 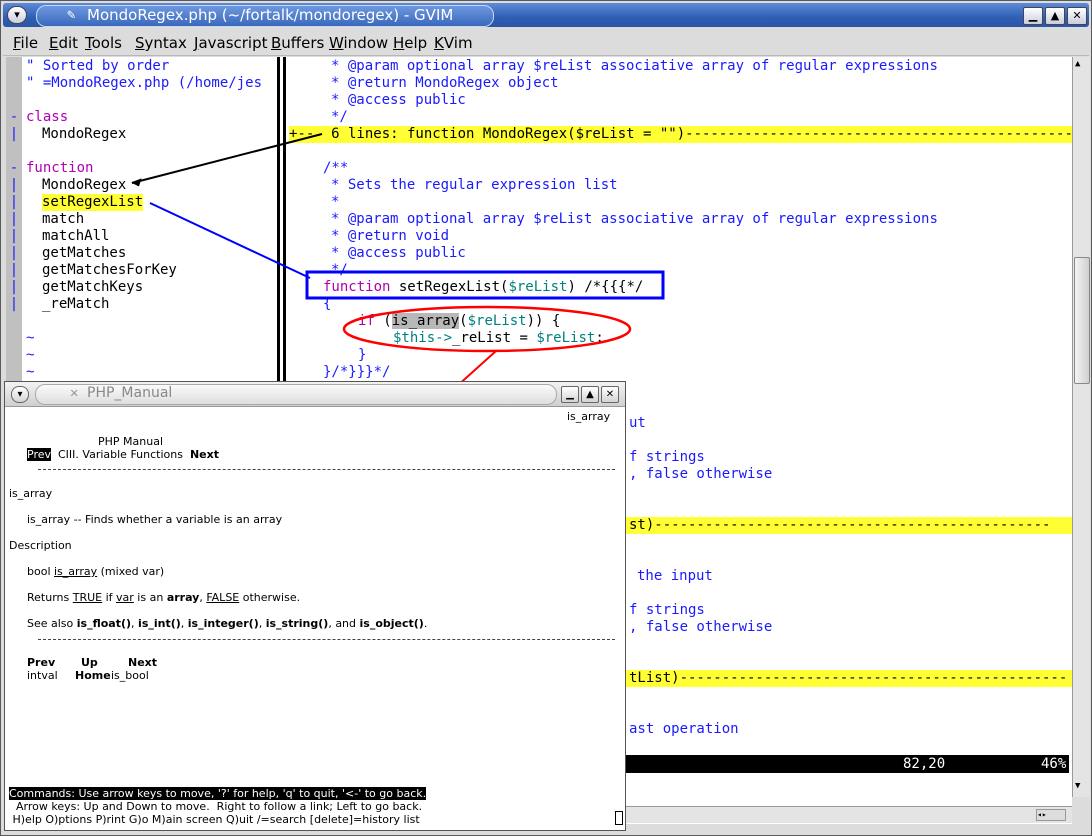 I want to click on see-is-object-link: is_object(), so click(x=392, y=623).